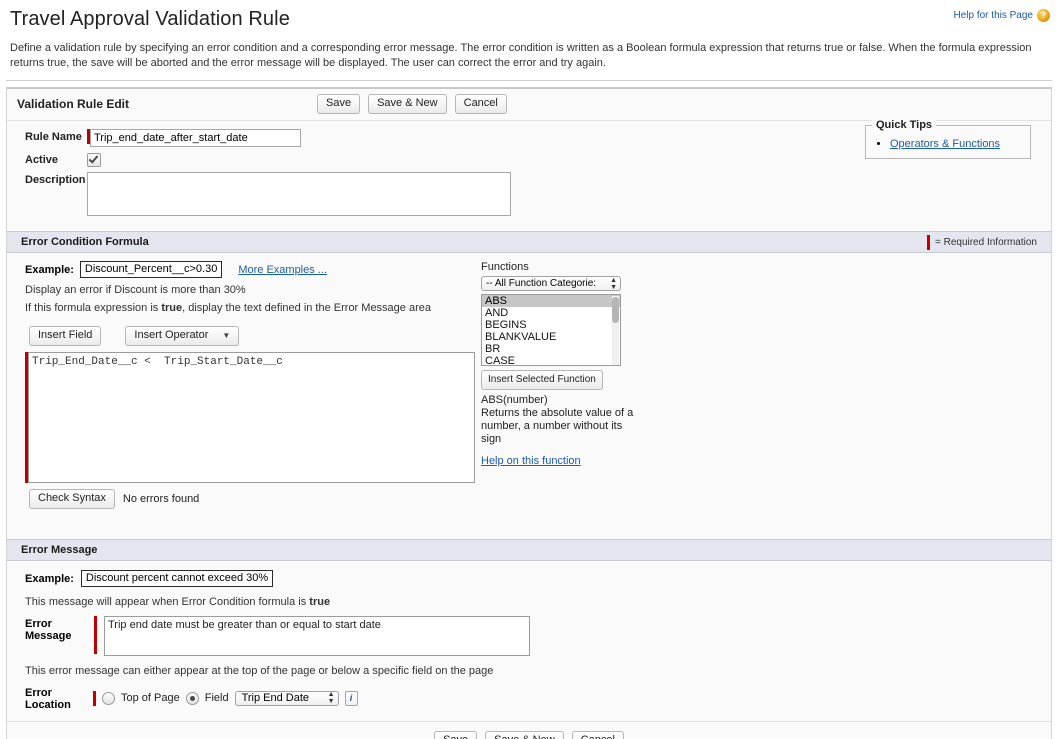  Describe the element at coordinates (42, 160) in the screenshot. I see `active-label: Active` at that location.